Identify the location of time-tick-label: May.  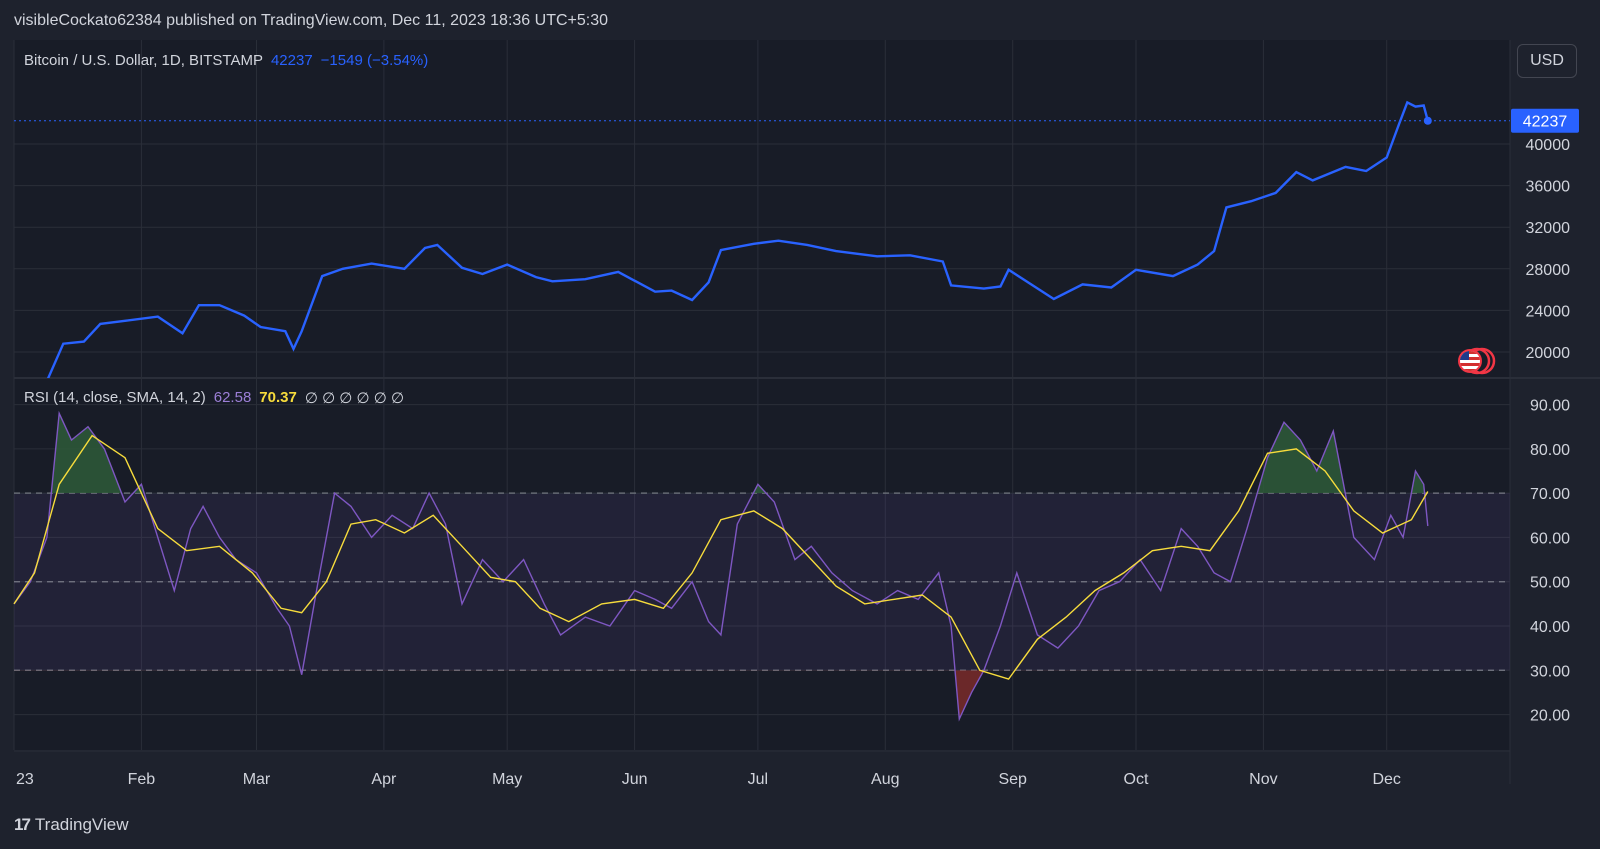
(507, 779).